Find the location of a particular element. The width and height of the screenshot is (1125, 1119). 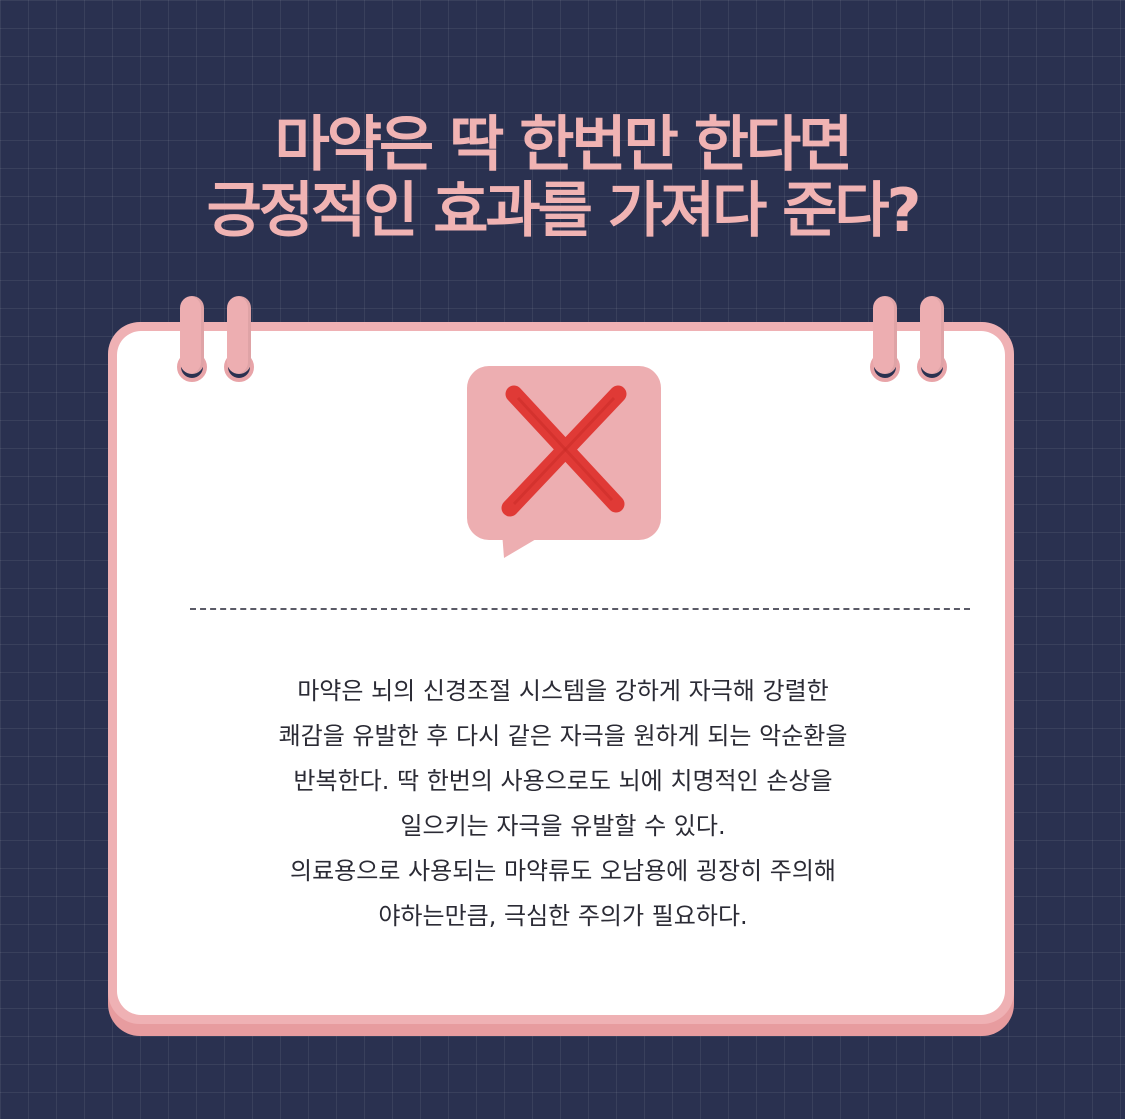

body-line-3: 반복한다. 딱 한번의 사용으로도 뇌에 치명적인 손상을 is located at coordinates (563, 781).